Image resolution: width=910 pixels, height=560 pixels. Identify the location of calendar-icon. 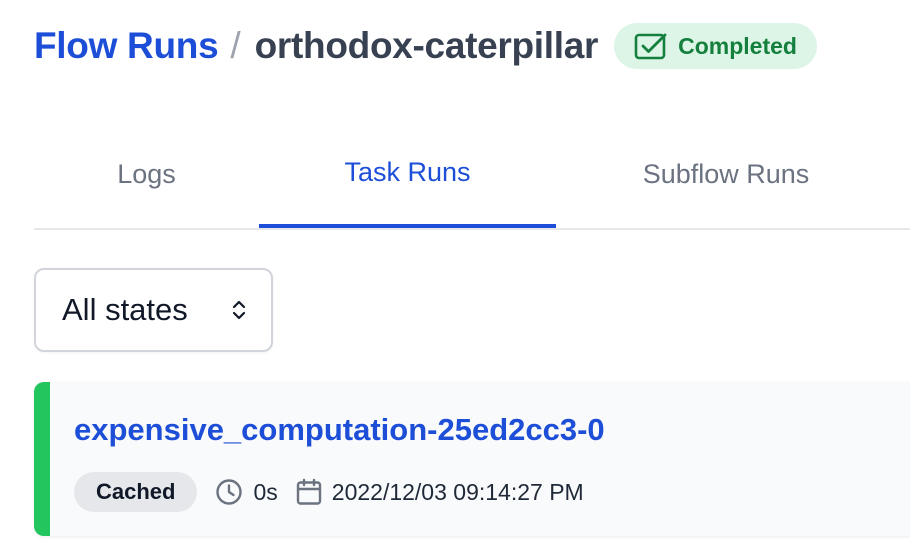
(314, 492).